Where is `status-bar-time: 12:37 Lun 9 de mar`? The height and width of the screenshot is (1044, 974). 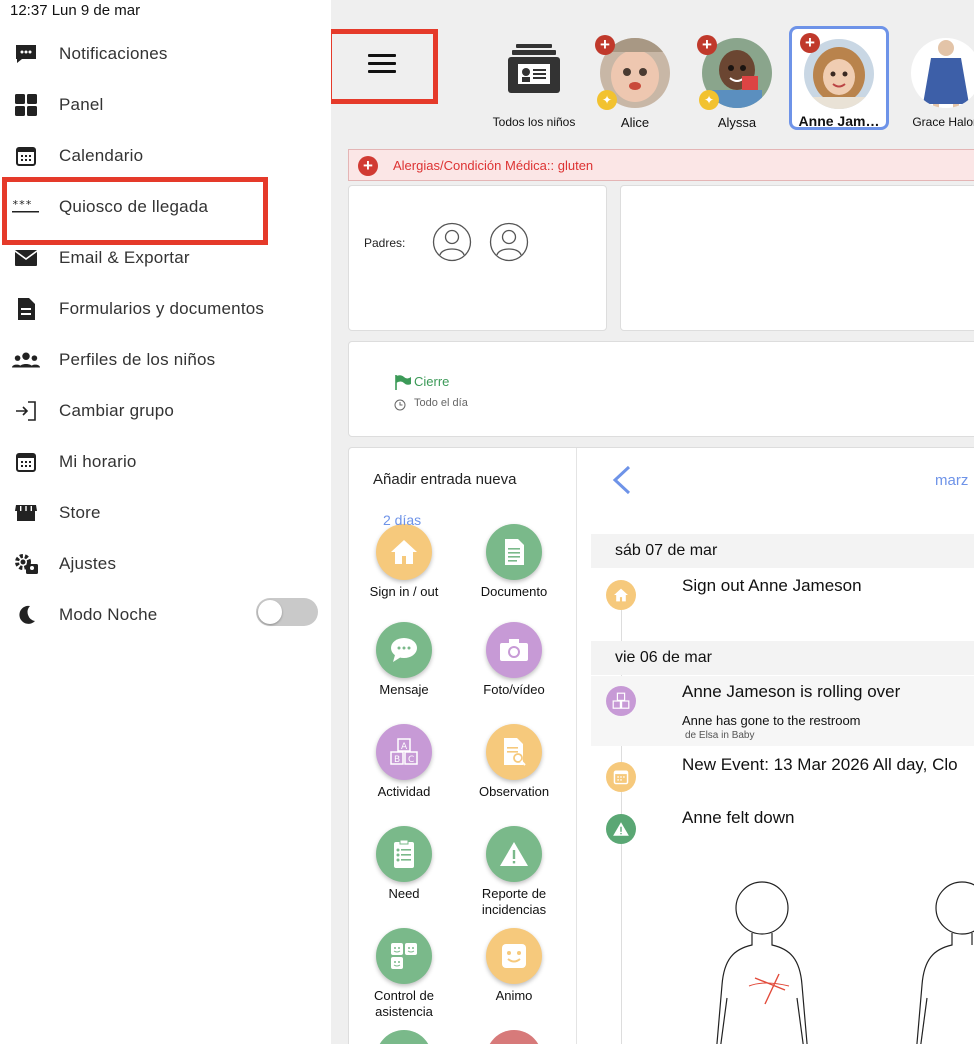 status-bar-time: 12:37 Lun 9 de mar is located at coordinates (75, 10).